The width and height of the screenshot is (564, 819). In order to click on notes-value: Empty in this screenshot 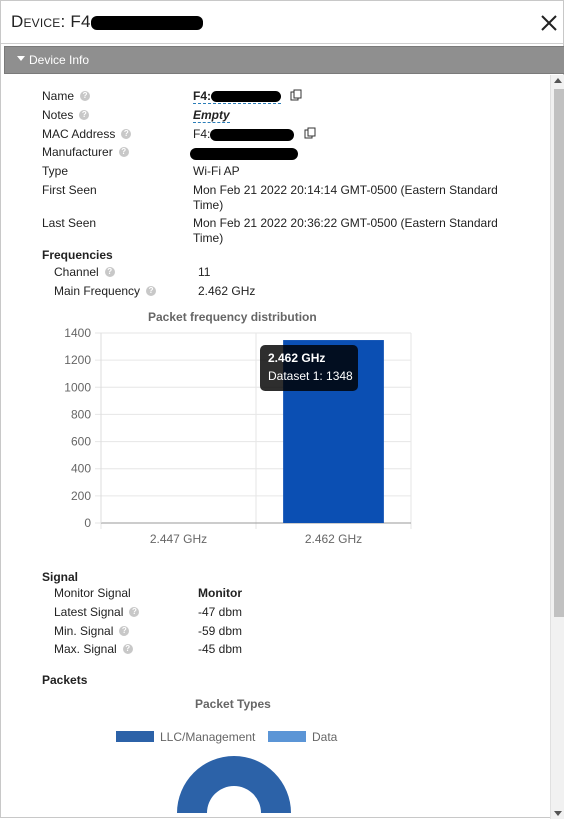, I will do `click(211, 115)`.